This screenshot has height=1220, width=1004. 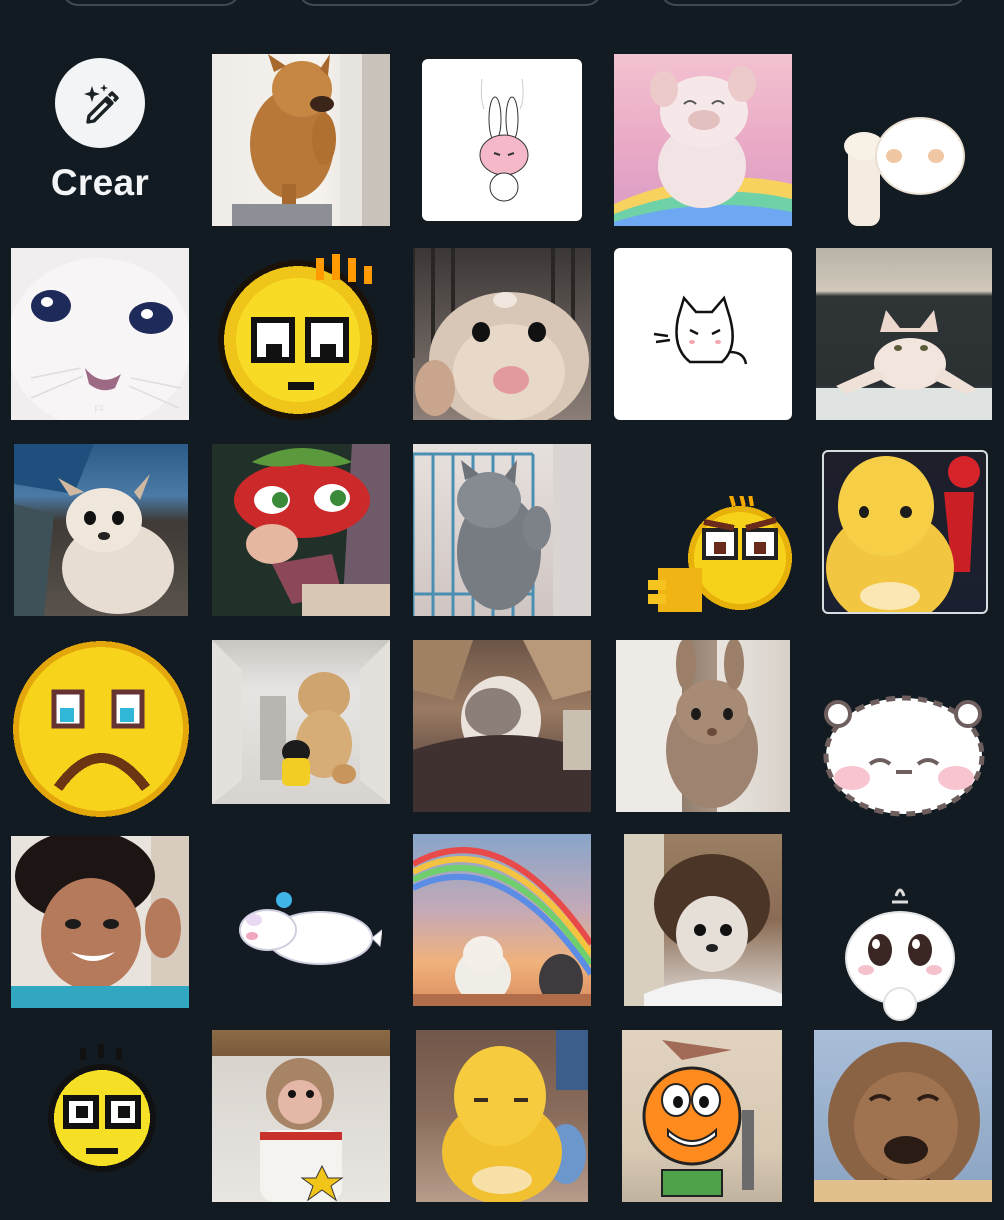 I want to click on sticker-teddy-bear-room, so click(x=300, y=730).